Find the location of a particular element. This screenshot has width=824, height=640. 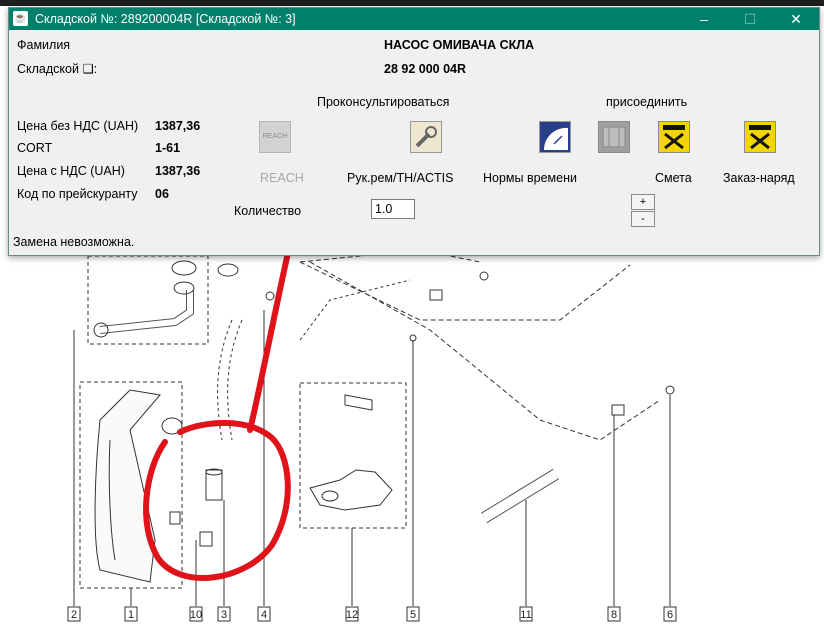

window-title: Складской №: 289200004R [Складской №: 3] is located at coordinates (165, 19).